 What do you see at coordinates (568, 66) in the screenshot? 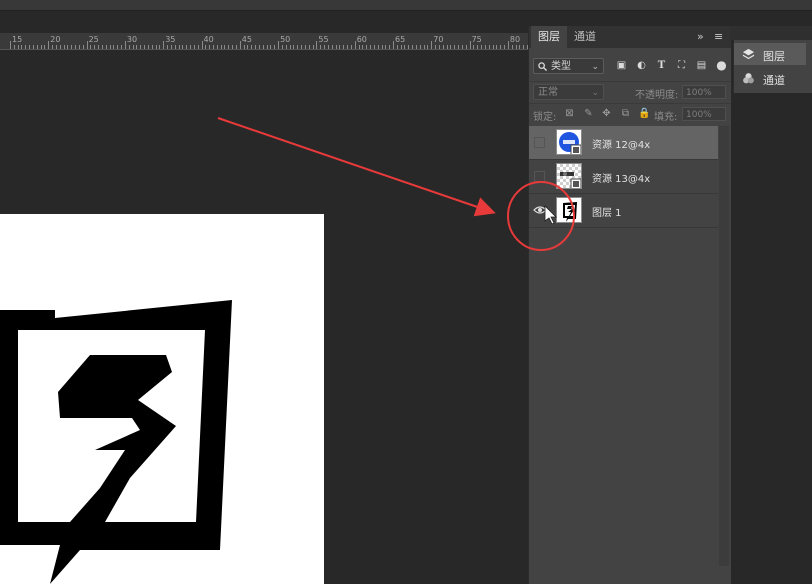
I see `filter-kind-select: 类型 ⌄` at bounding box center [568, 66].